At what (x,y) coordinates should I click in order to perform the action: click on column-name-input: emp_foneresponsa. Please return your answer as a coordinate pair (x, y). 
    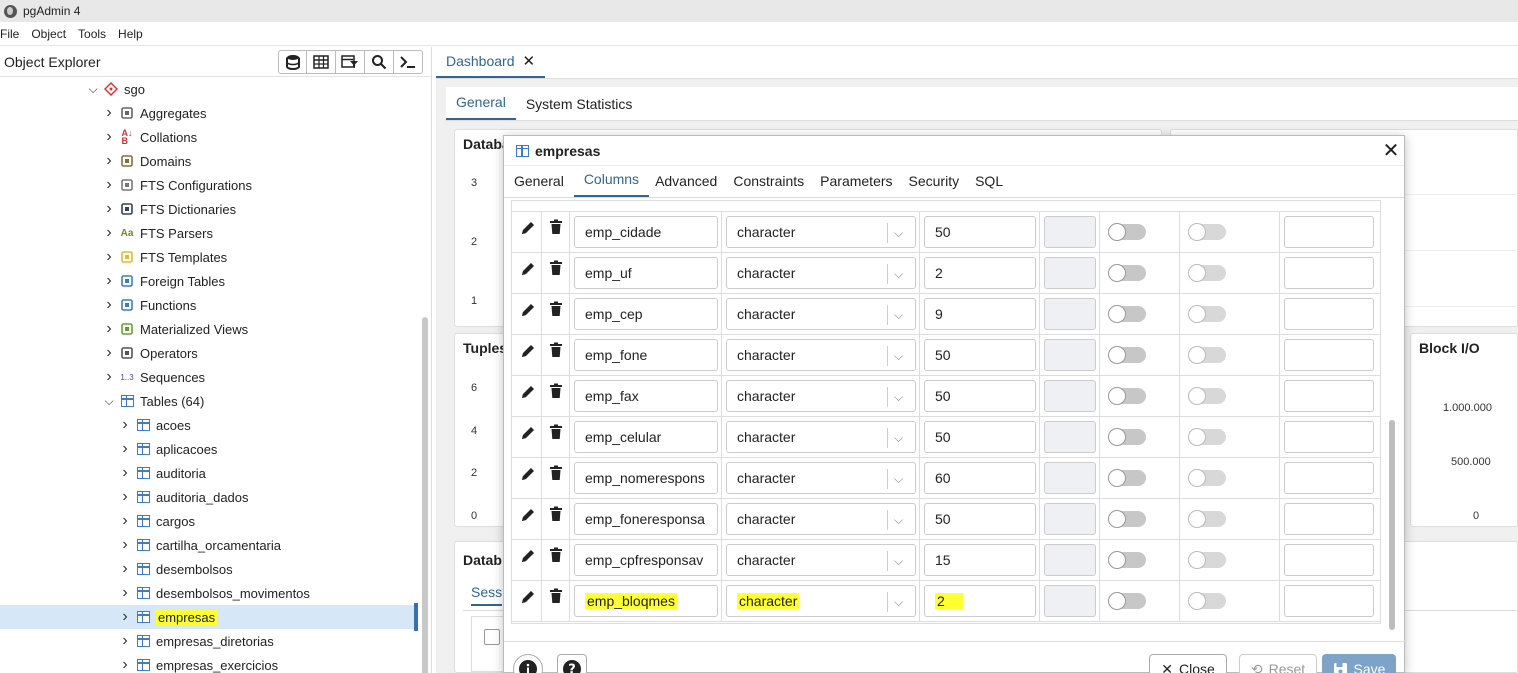
    Looking at the image, I should click on (646, 519).